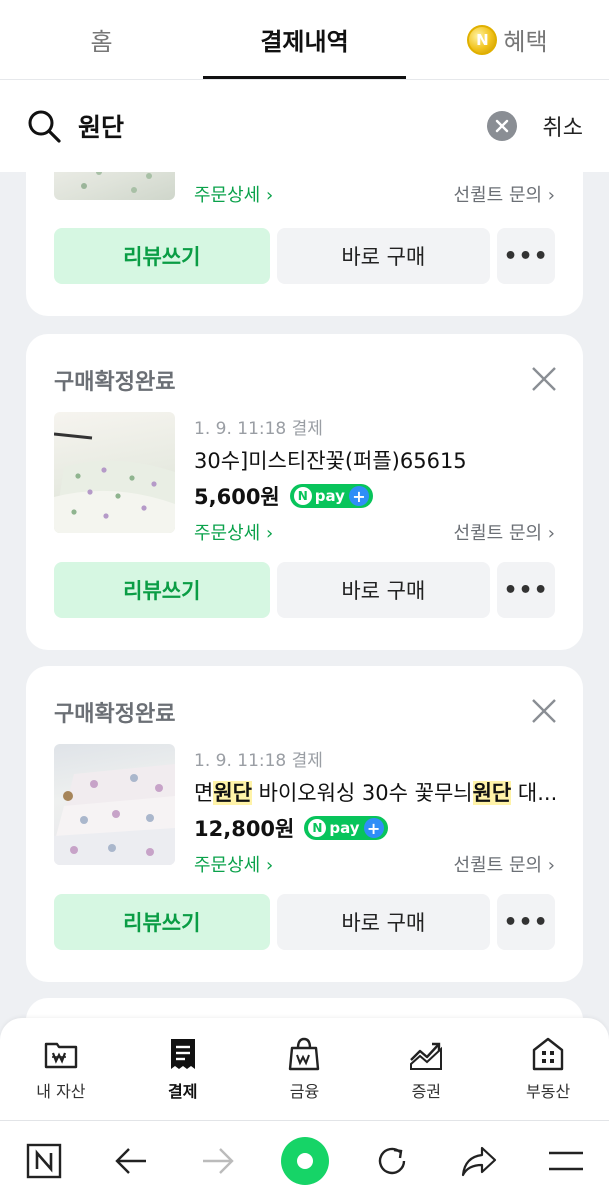  I want to click on title-segment: 바이오워싱 30수 꽃무늬, so click(362, 793).